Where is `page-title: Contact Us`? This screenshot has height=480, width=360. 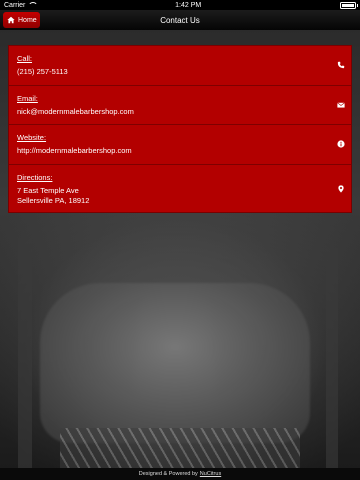 page-title: Contact Us is located at coordinates (180, 20).